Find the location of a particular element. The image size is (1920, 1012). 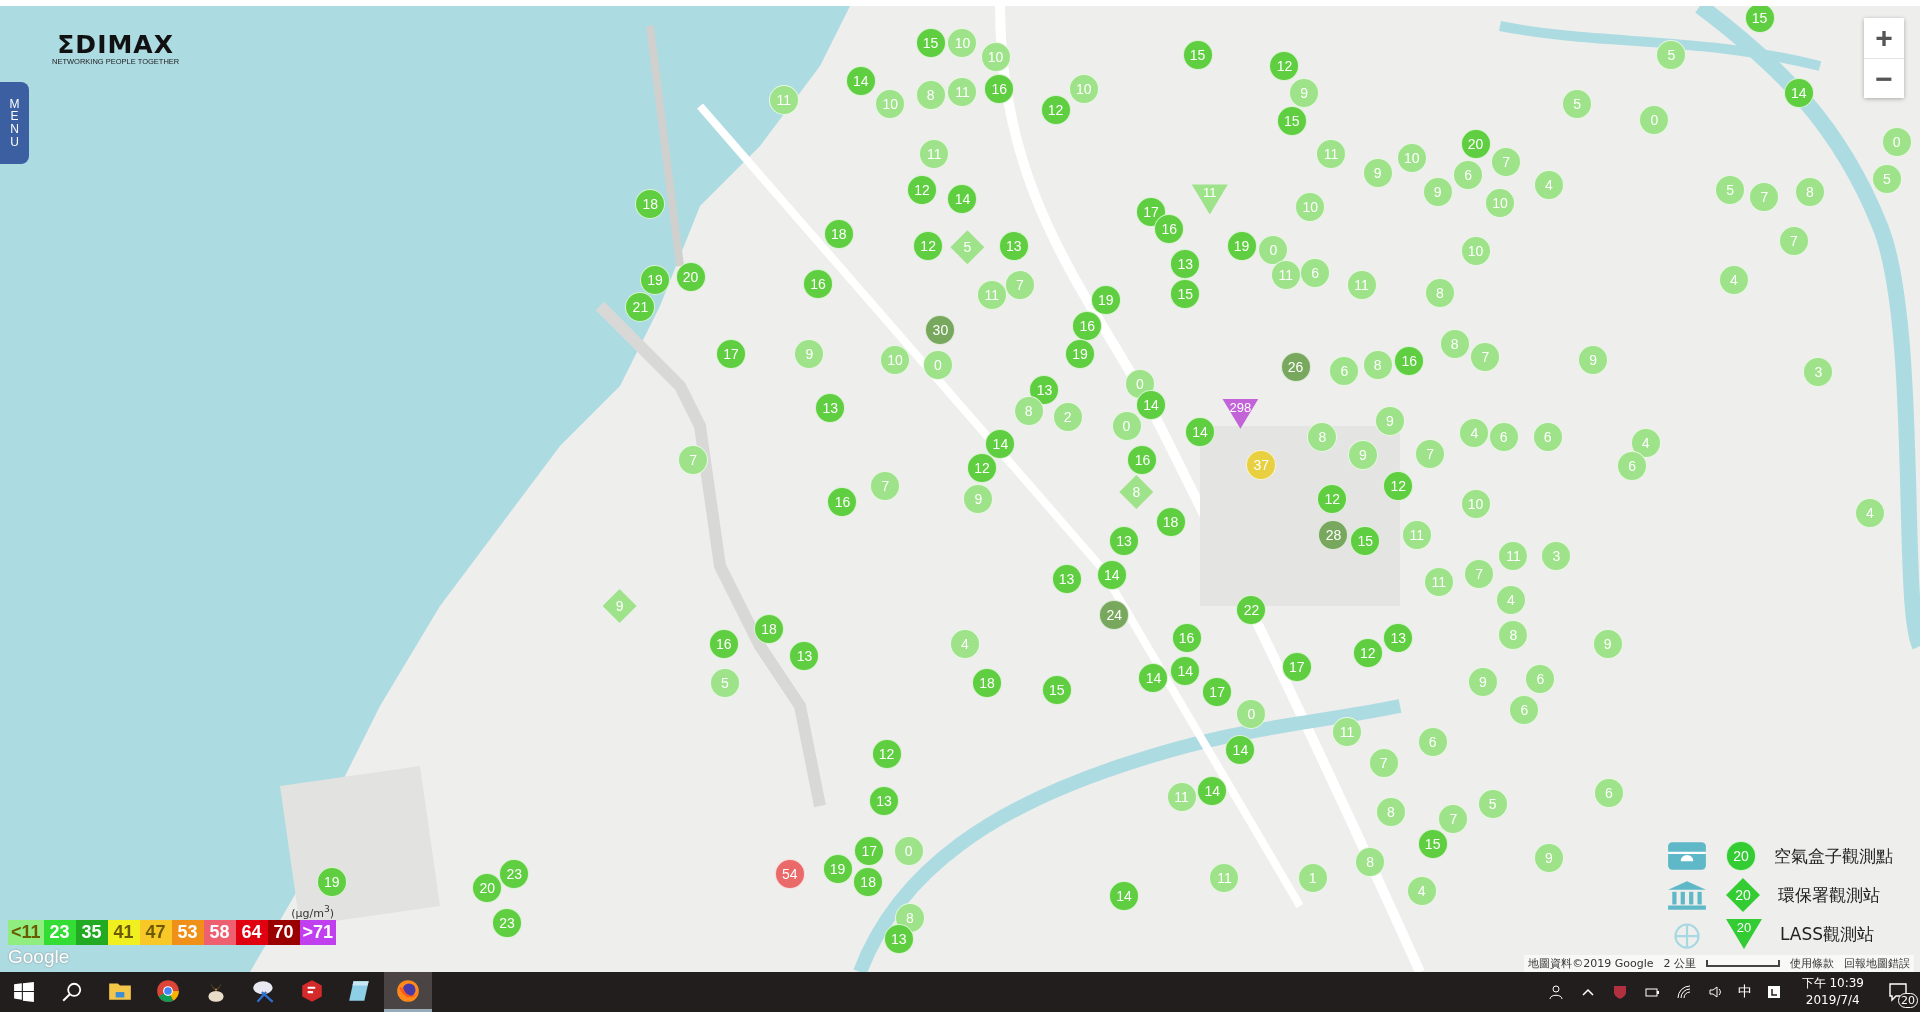

scale-label: 2 公里 is located at coordinates (1679, 963).